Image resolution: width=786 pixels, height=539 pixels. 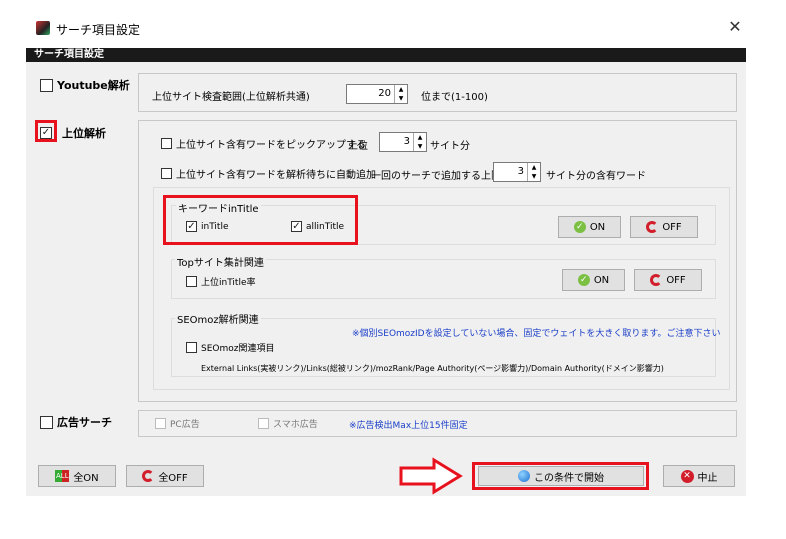 What do you see at coordinates (436, 176) in the screenshot?
I see `auto-add-mid: 一回のサーチで追加する上限` at bounding box center [436, 176].